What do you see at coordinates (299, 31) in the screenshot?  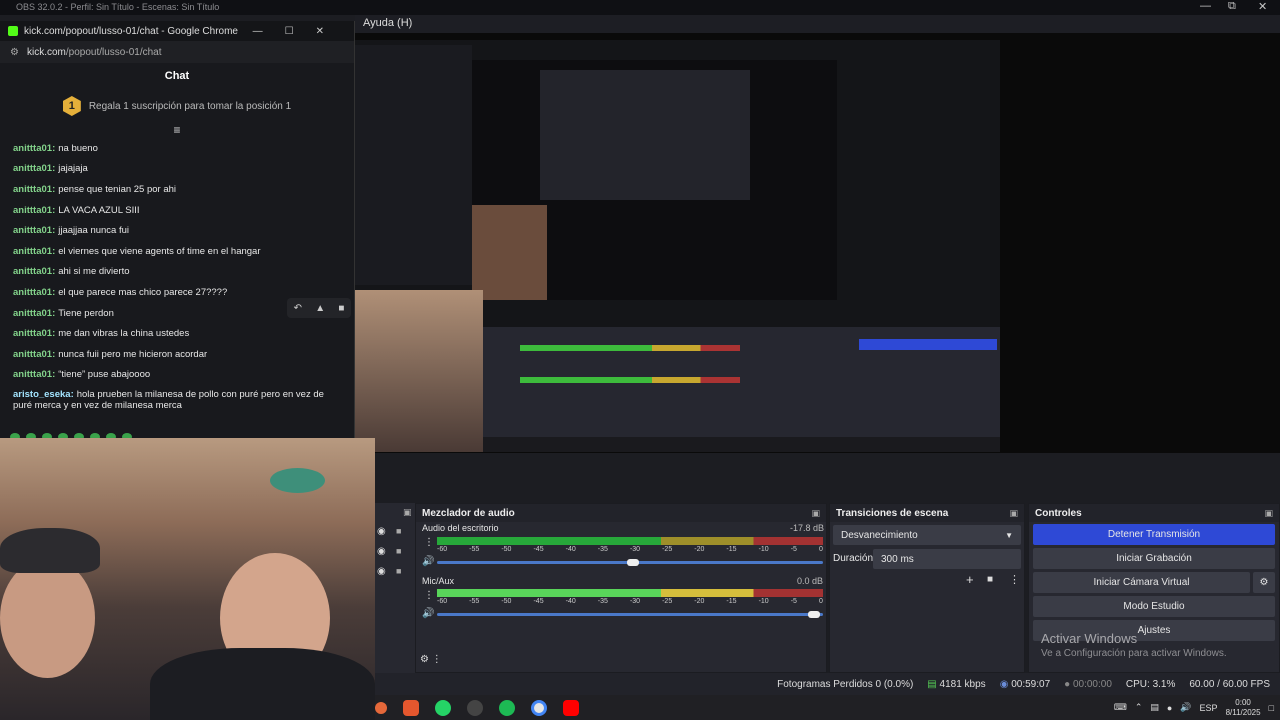 I see `window-controls-icon: —☐✕` at bounding box center [299, 31].